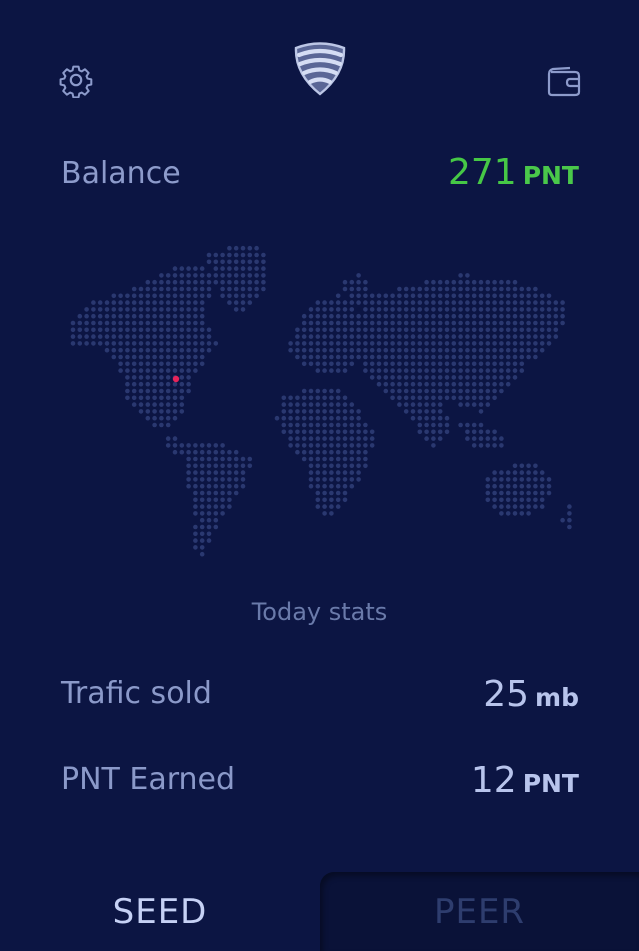  I want to click on shield-logo-icon, so click(320, 69).